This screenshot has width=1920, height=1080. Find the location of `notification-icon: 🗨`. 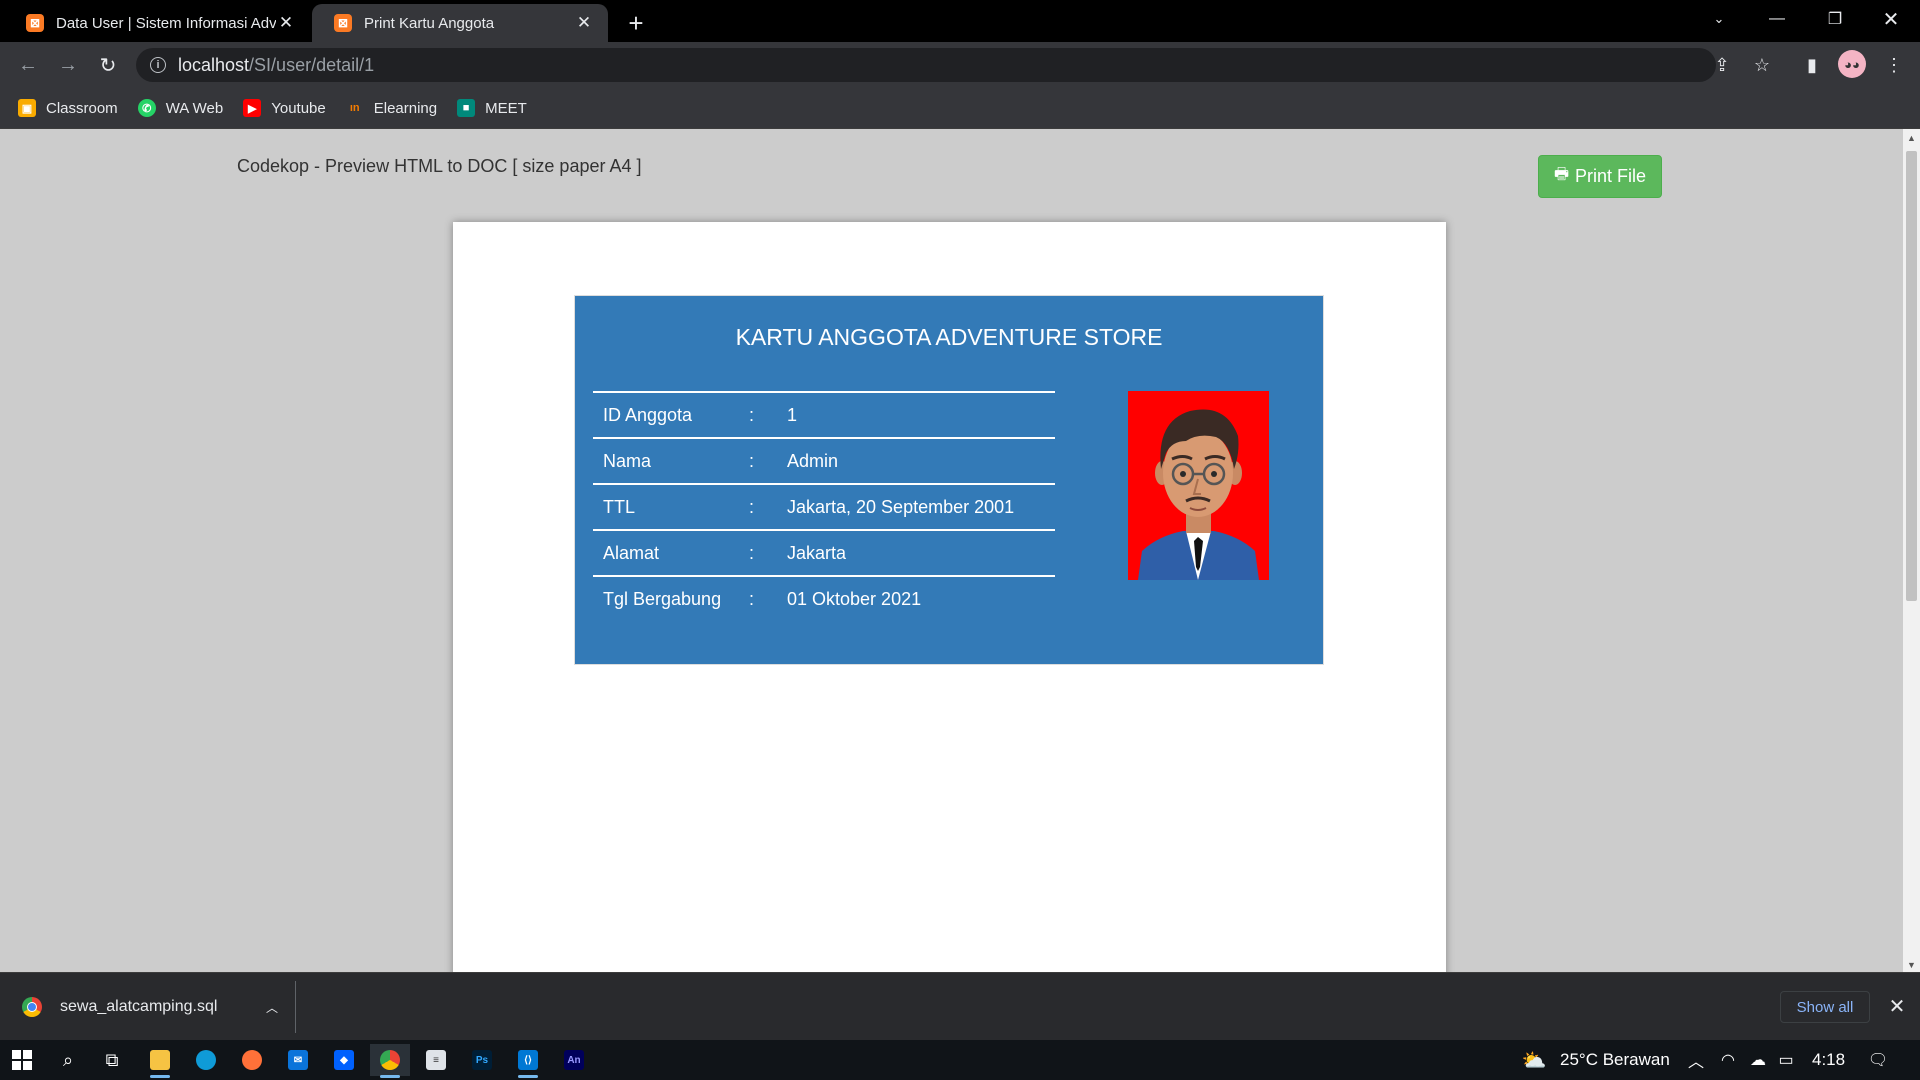

notification-icon: 🗨 is located at coordinates (1878, 1060).